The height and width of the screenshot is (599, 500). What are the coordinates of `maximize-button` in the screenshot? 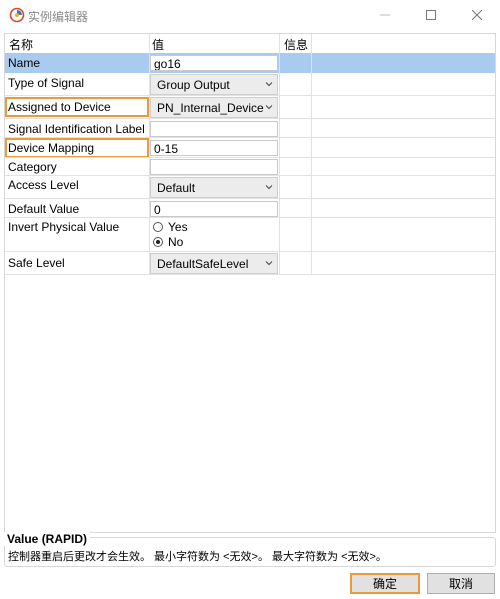 It's located at (431, 15).